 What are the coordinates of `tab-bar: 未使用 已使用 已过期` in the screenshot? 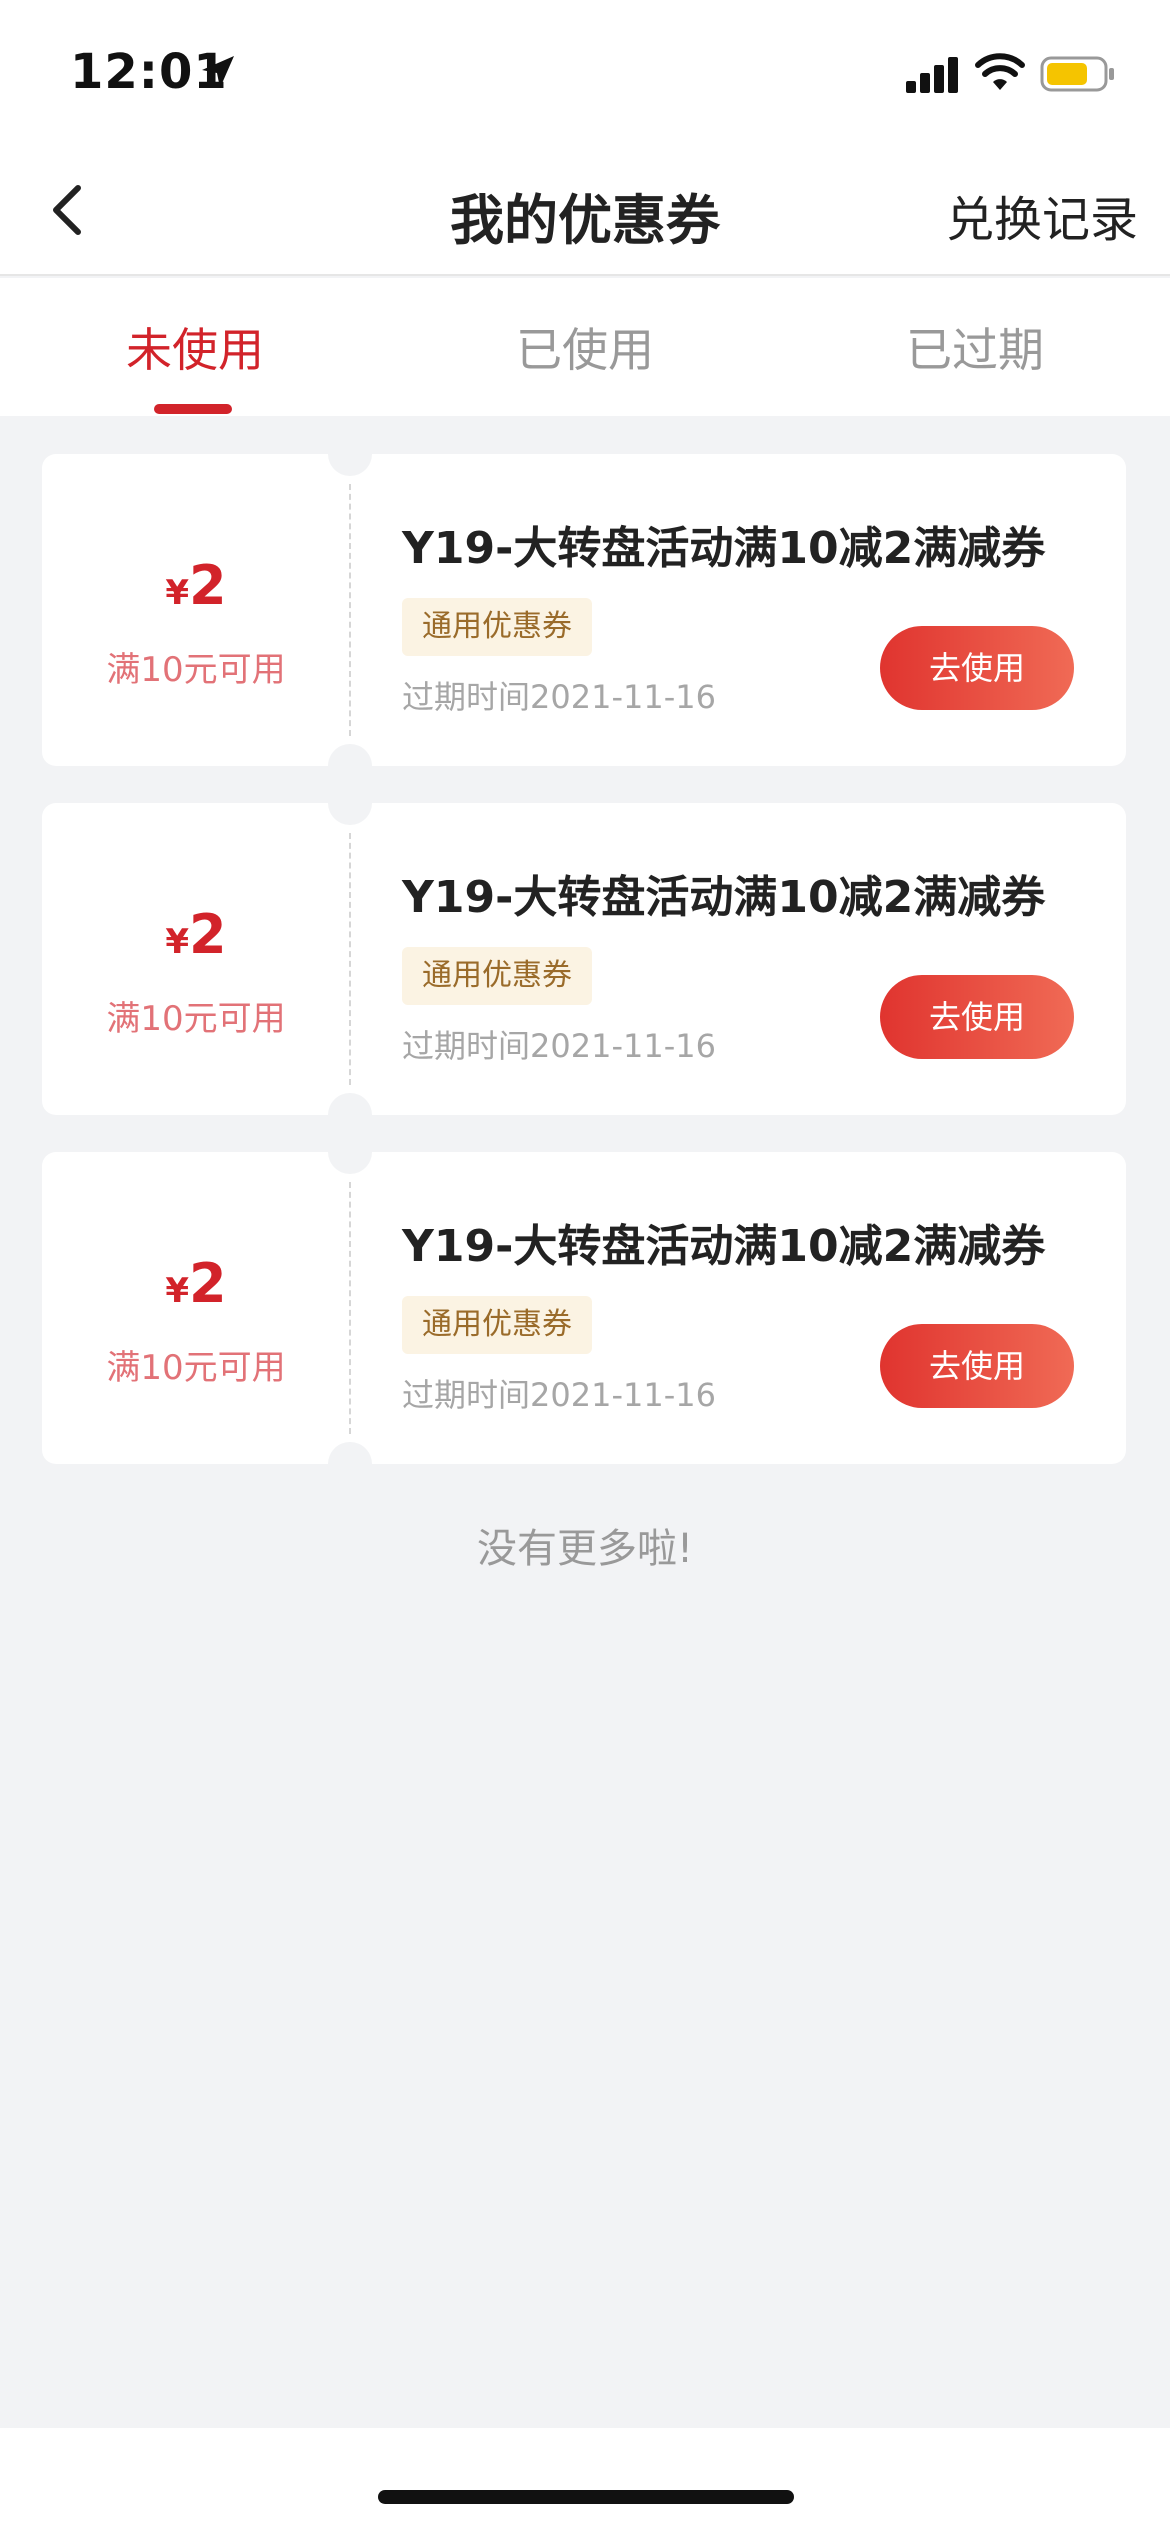 It's located at (585, 347).